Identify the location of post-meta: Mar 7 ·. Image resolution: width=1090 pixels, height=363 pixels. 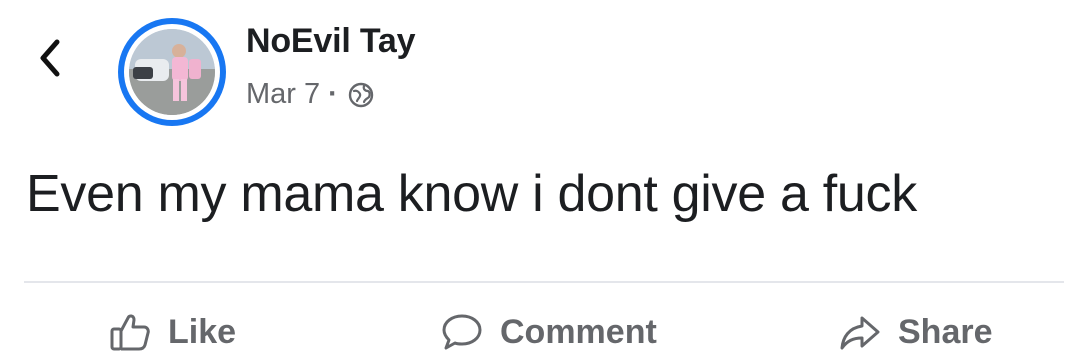
(311, 94).